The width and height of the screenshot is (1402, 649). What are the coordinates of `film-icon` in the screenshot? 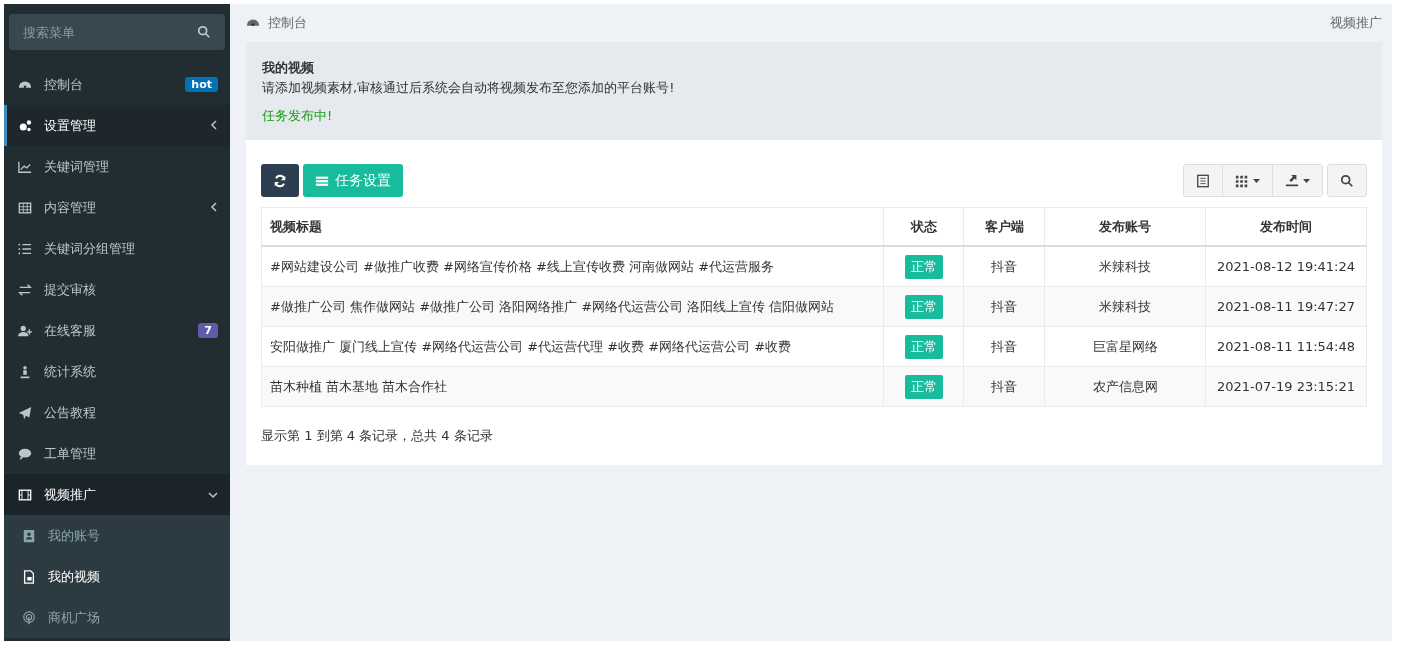 It's located at (25, 494).